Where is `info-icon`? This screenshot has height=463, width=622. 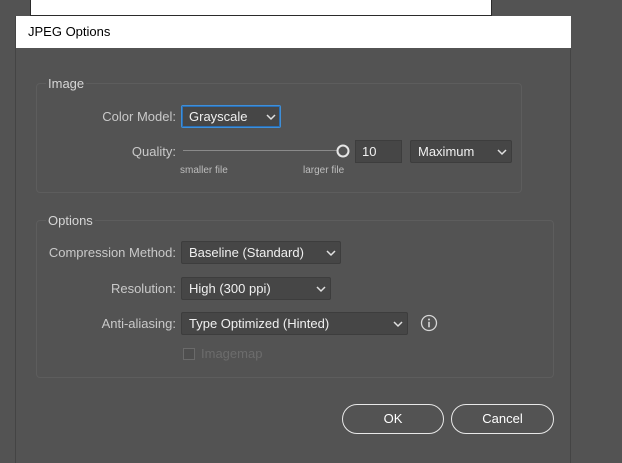
info-icon is located at coordinates (429, 323).